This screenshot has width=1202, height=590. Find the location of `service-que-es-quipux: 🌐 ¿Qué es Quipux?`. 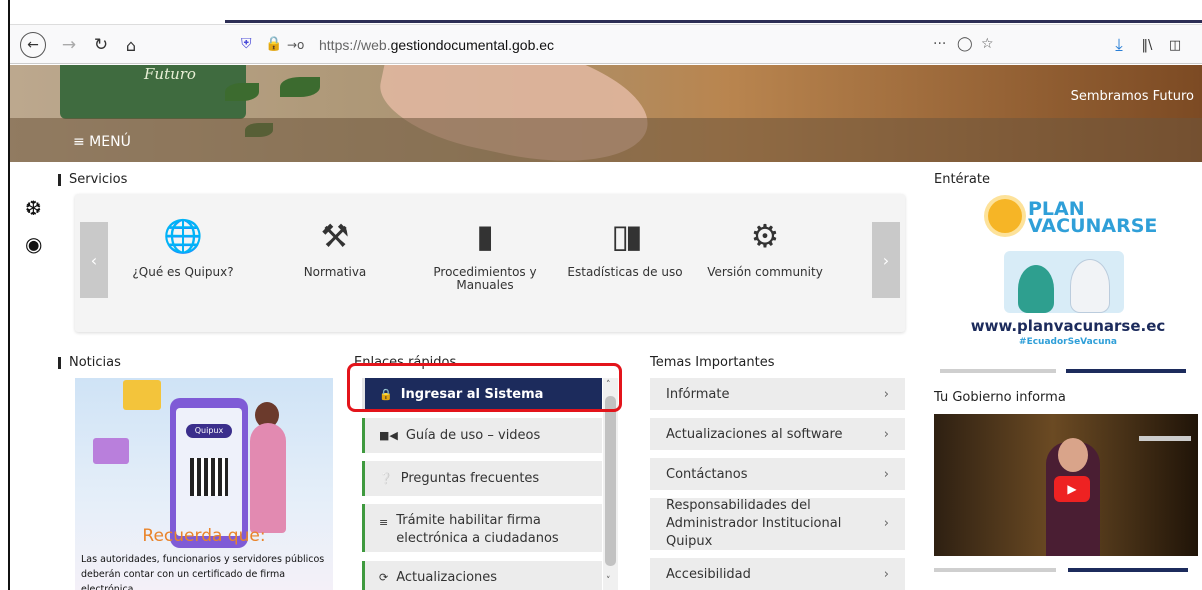

service-que-es-quipux: 🌐 ¿Qué es Quipux? is located at coordinates (183, 247).